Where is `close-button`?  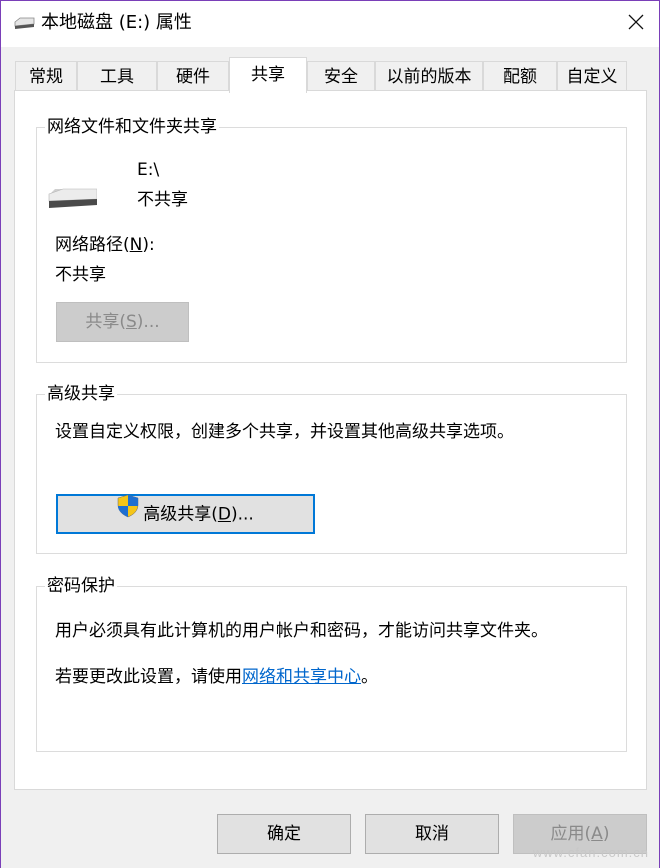
close-button is located at coordinates (636, 24).